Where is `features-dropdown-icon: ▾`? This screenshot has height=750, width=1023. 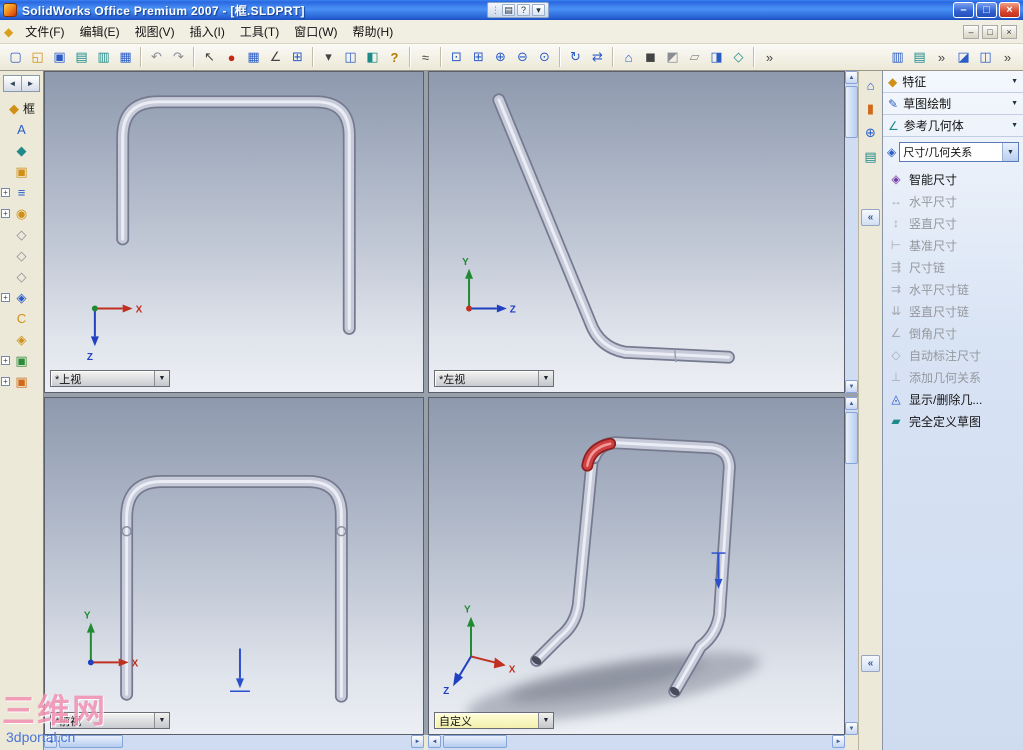 features-dropdown-icon: ▾ is located at coordinates (328, 57).